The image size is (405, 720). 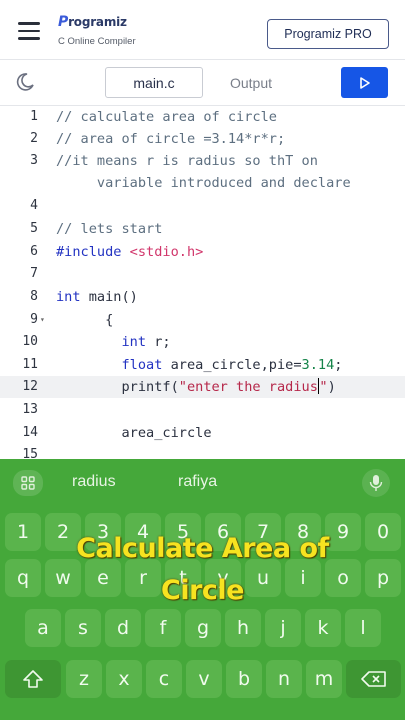 What do you see at coordinates (202, 117) in the screenshot?
I see `code-line: 1// calculate area of circle` at bounding box center [202, 117].